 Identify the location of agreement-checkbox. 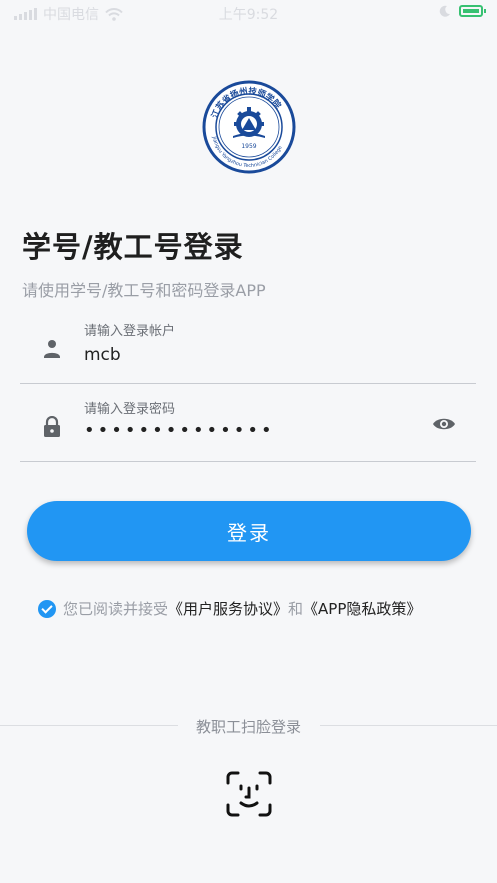
(47, 608).